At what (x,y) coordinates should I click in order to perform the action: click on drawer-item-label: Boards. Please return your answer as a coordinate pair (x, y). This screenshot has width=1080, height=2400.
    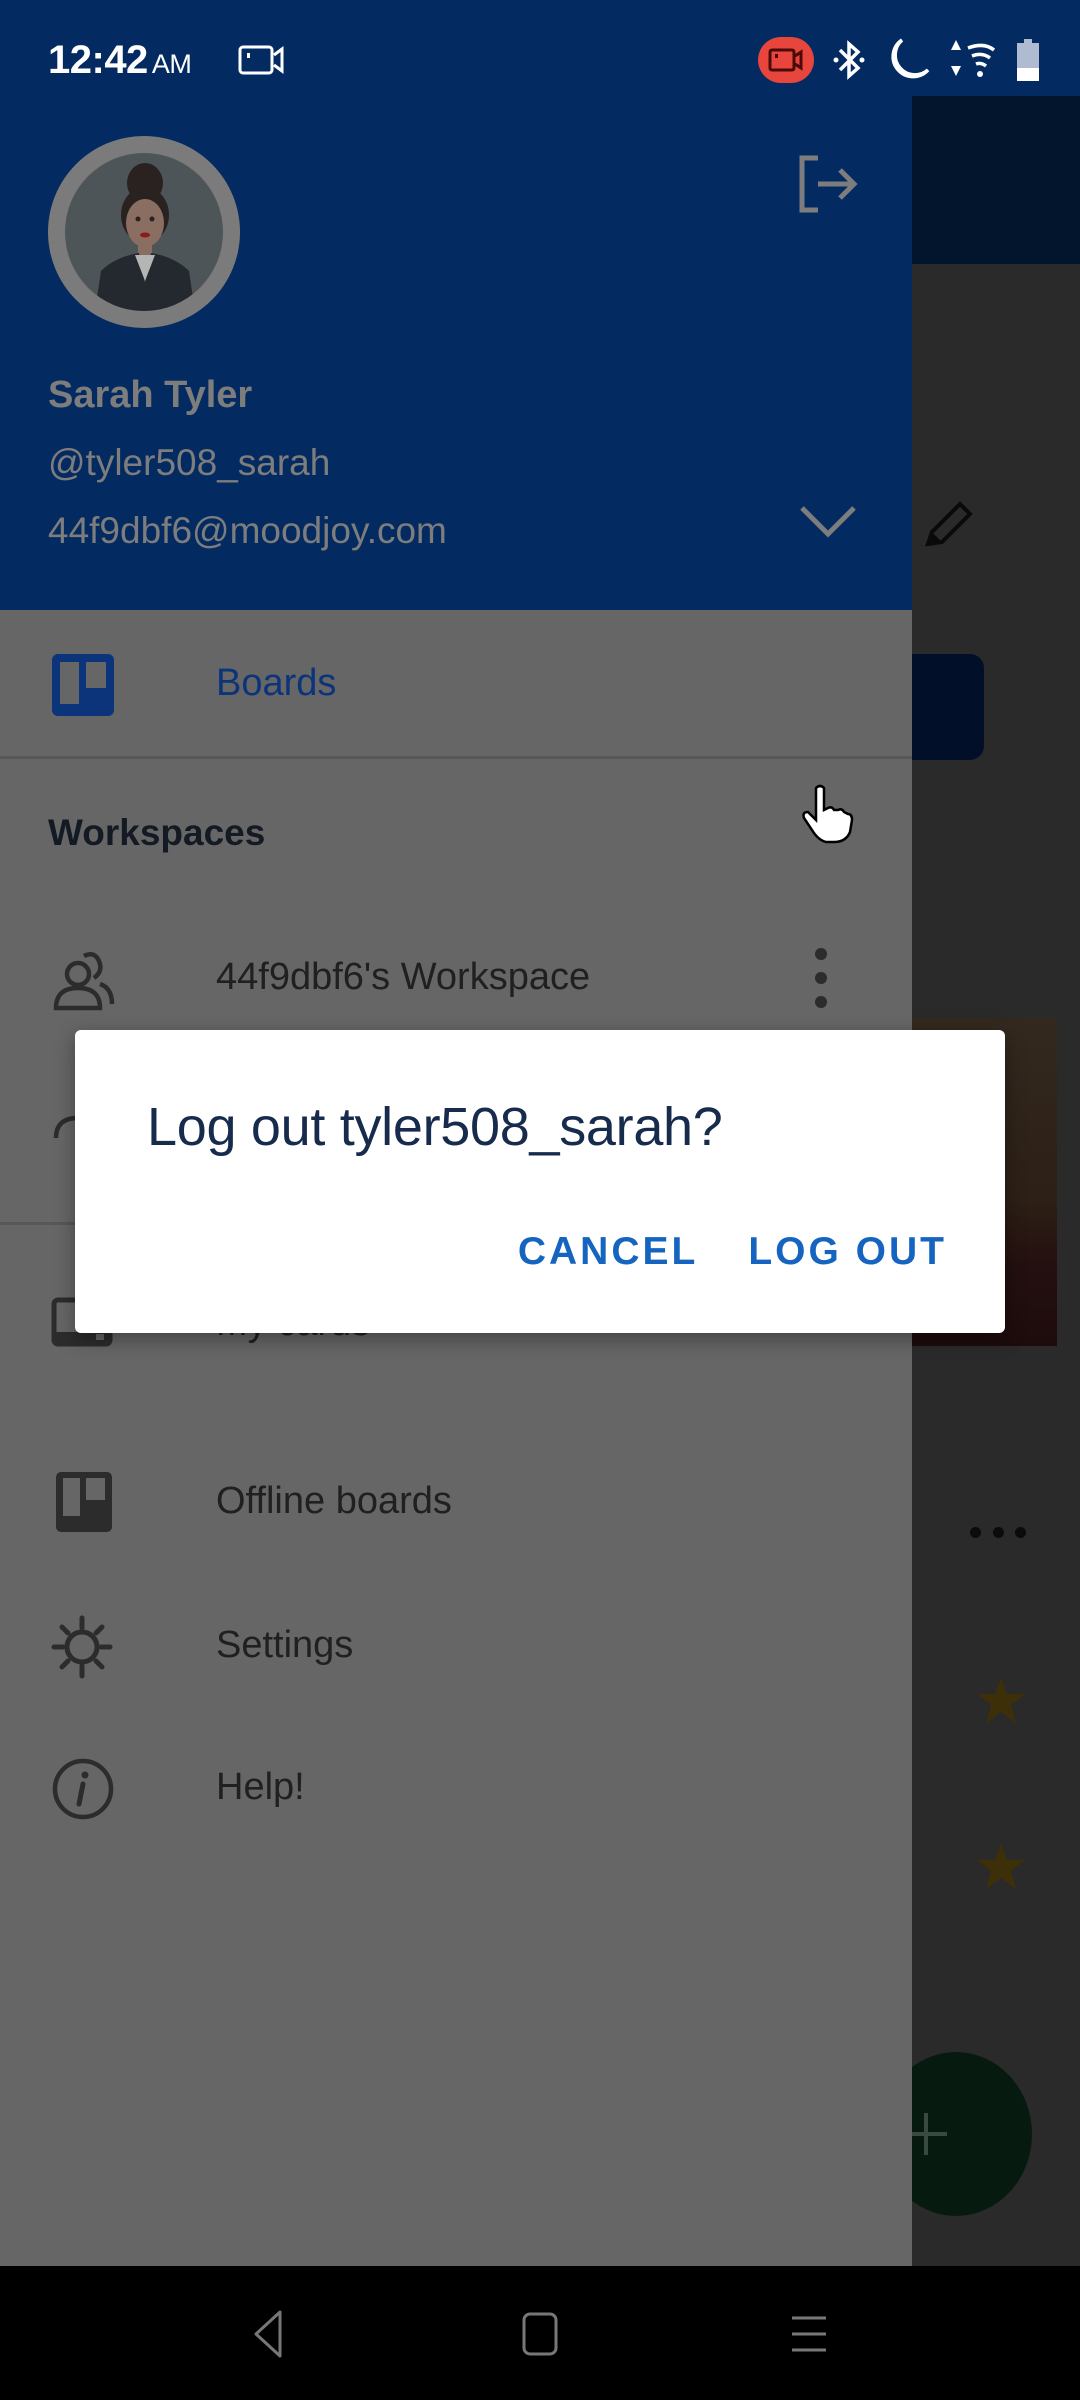
    Looking at the image, I should click on (276, 683).